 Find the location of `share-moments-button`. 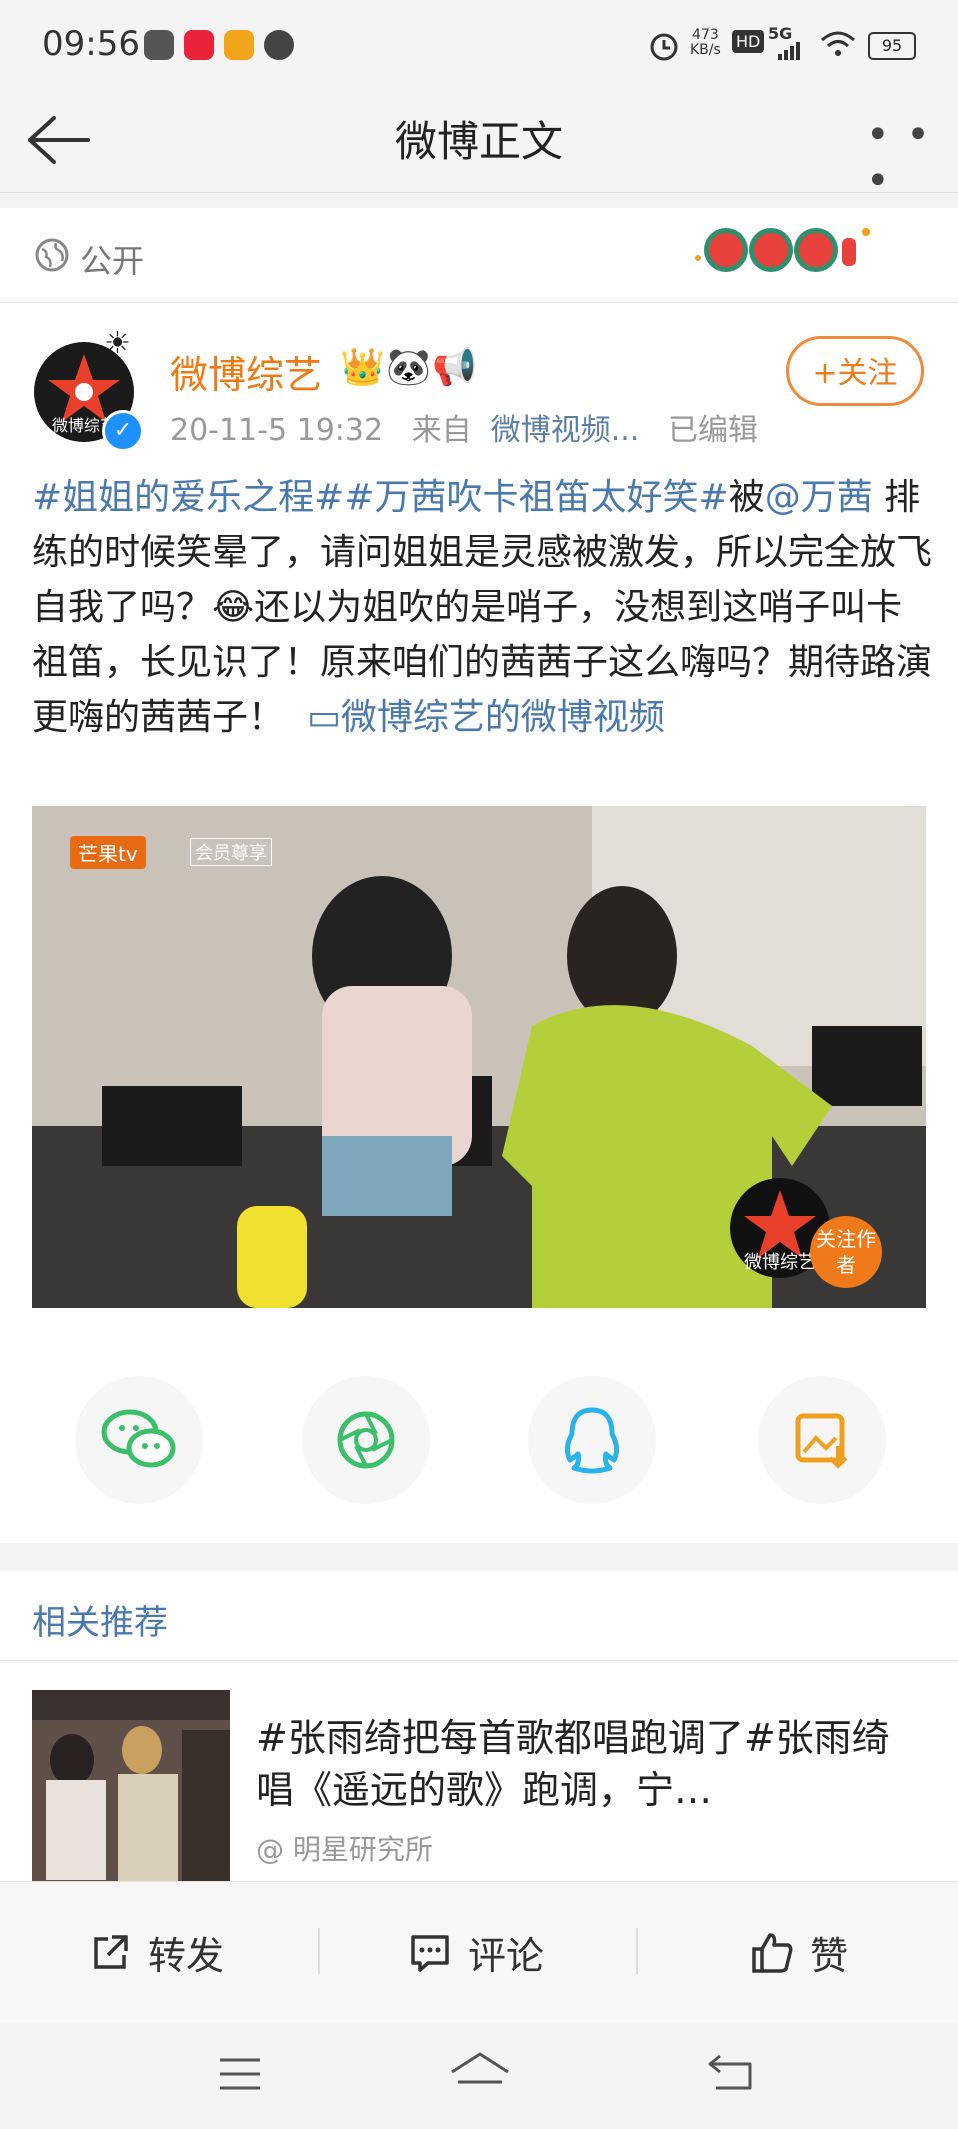

share-moments-button is located at coordinates (366, 1440).